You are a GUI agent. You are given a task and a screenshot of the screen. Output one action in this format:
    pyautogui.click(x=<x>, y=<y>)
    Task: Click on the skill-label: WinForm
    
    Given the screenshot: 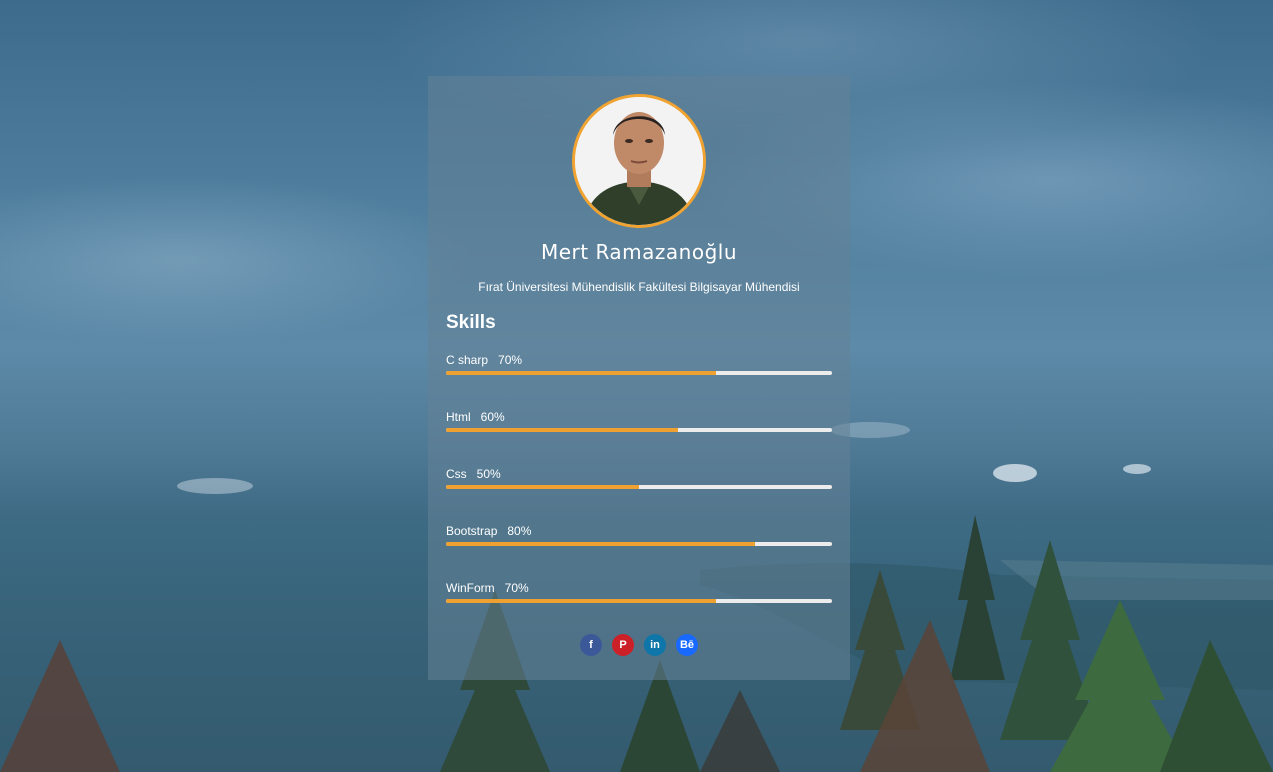 What is the action you would take?
    pyautogui.click(x=470, y=588)
    